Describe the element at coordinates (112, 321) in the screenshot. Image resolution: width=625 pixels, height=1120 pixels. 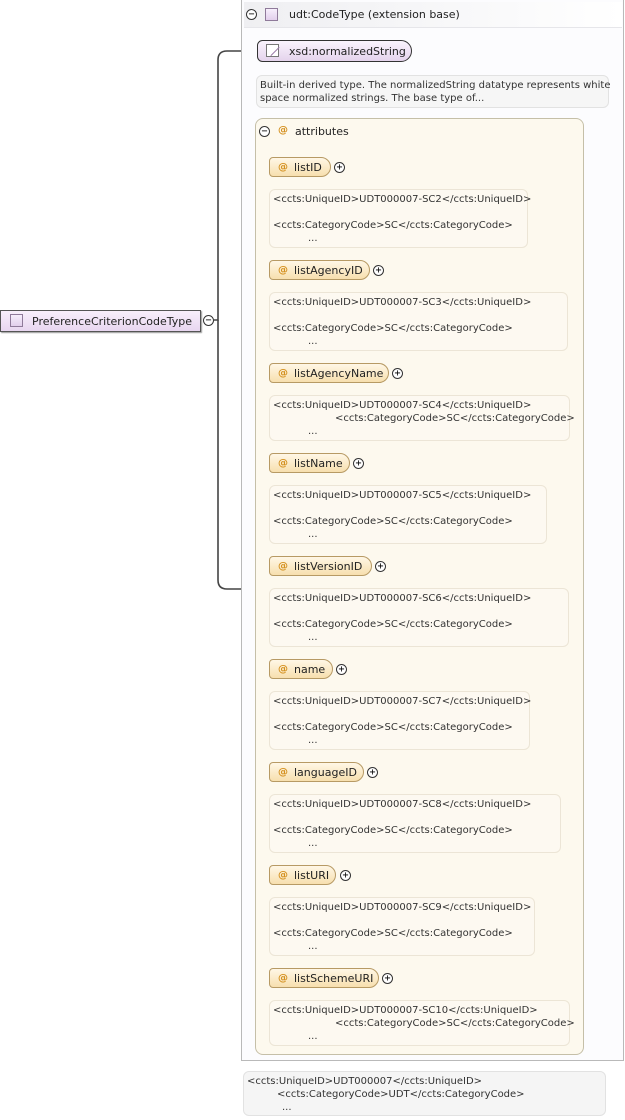
I see `root-element-label: PreferenceCriterionCodeType` at that location.